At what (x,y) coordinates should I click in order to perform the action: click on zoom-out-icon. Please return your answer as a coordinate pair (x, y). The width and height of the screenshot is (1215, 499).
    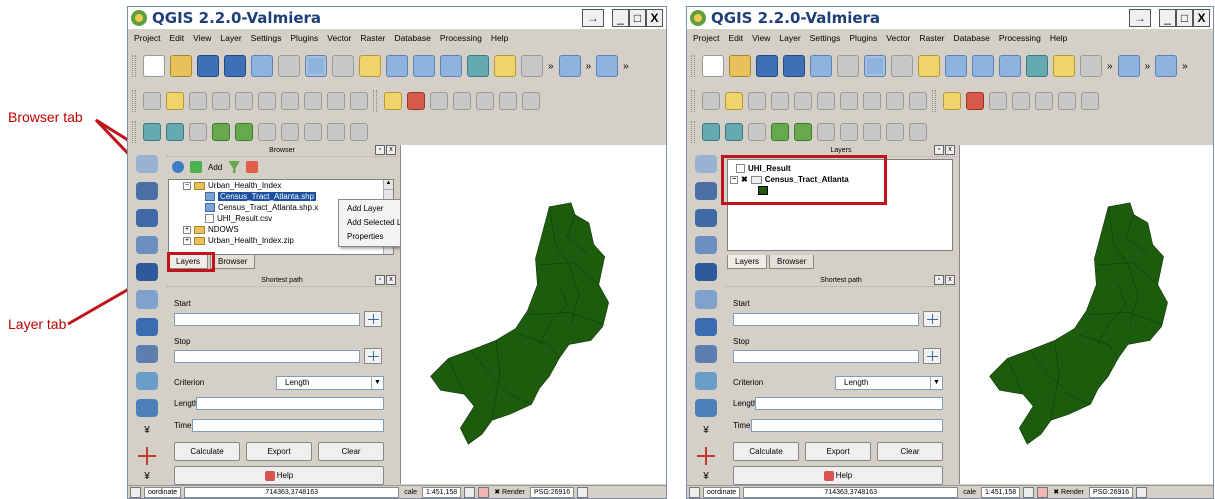
    Looking at the image, I should click on (424, 66).